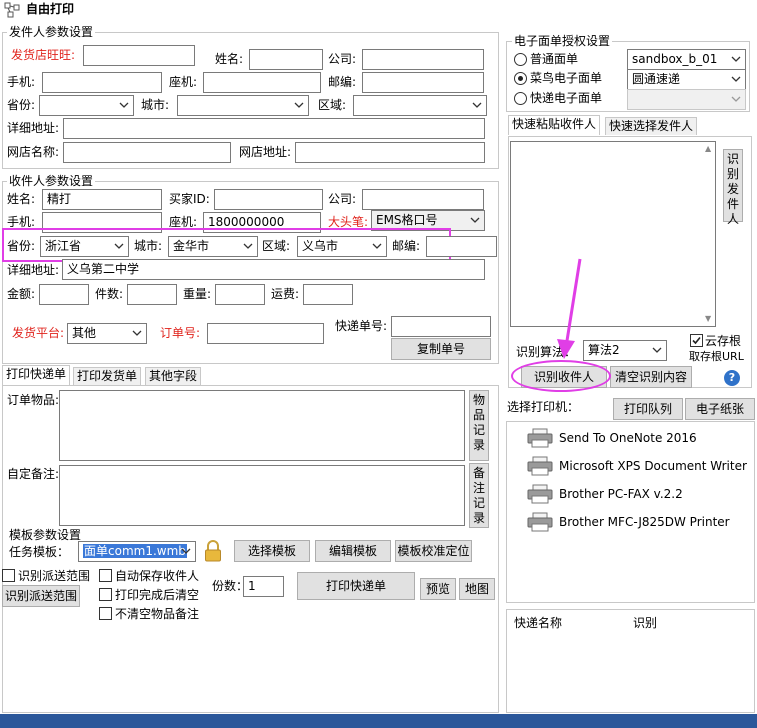 This screenshot has height=728, width=757. What do you see at coordinates (273, 269) in the screenshot?
I see `receiver-address-input: 义乌第二中学` at bounding box center [273, 269].